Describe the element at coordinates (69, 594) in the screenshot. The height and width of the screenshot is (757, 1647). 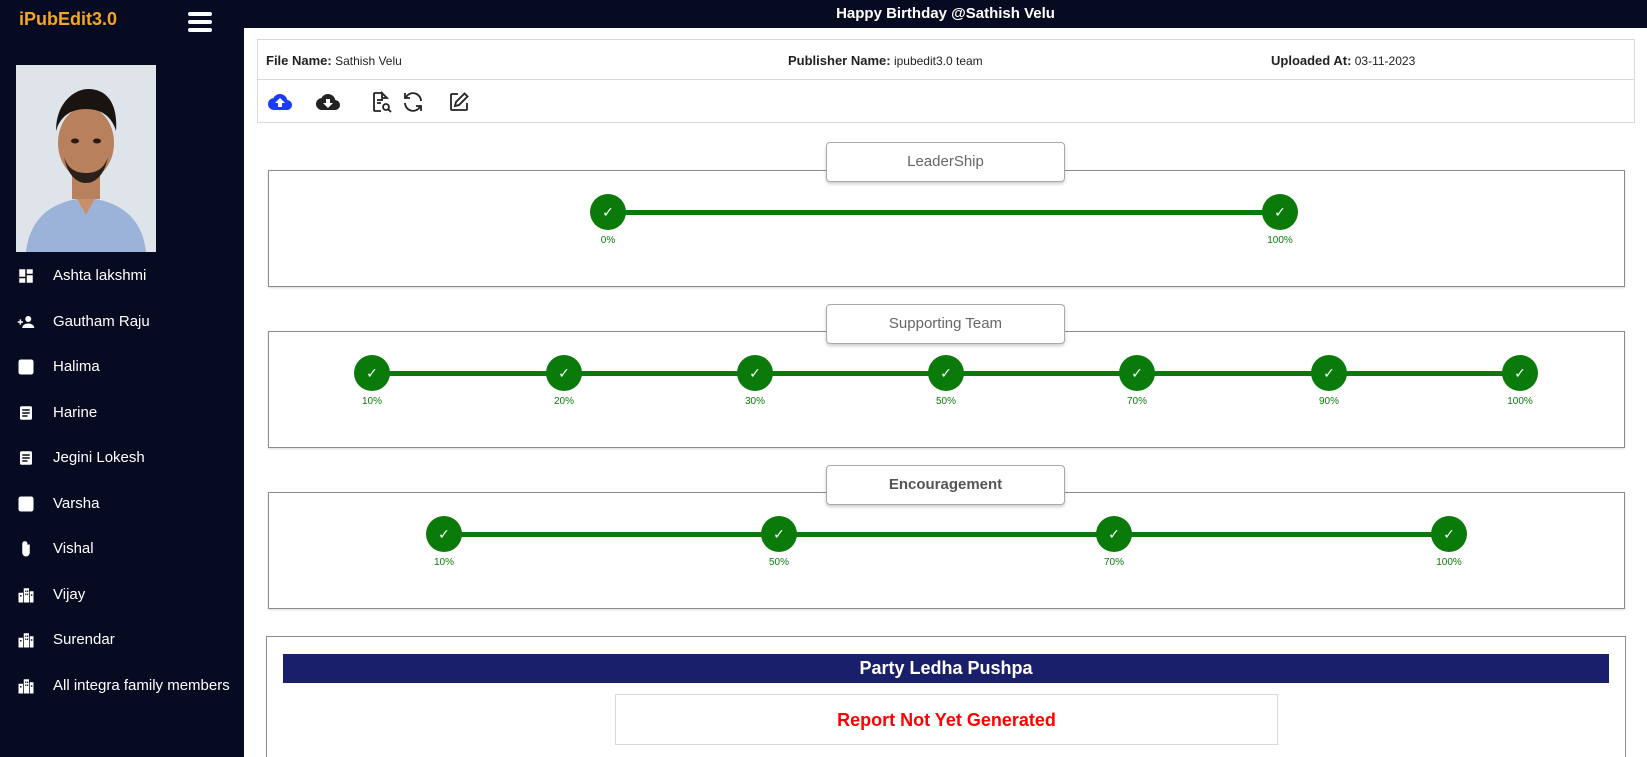
I see `sidebar-item-label: Vijay` at that location.